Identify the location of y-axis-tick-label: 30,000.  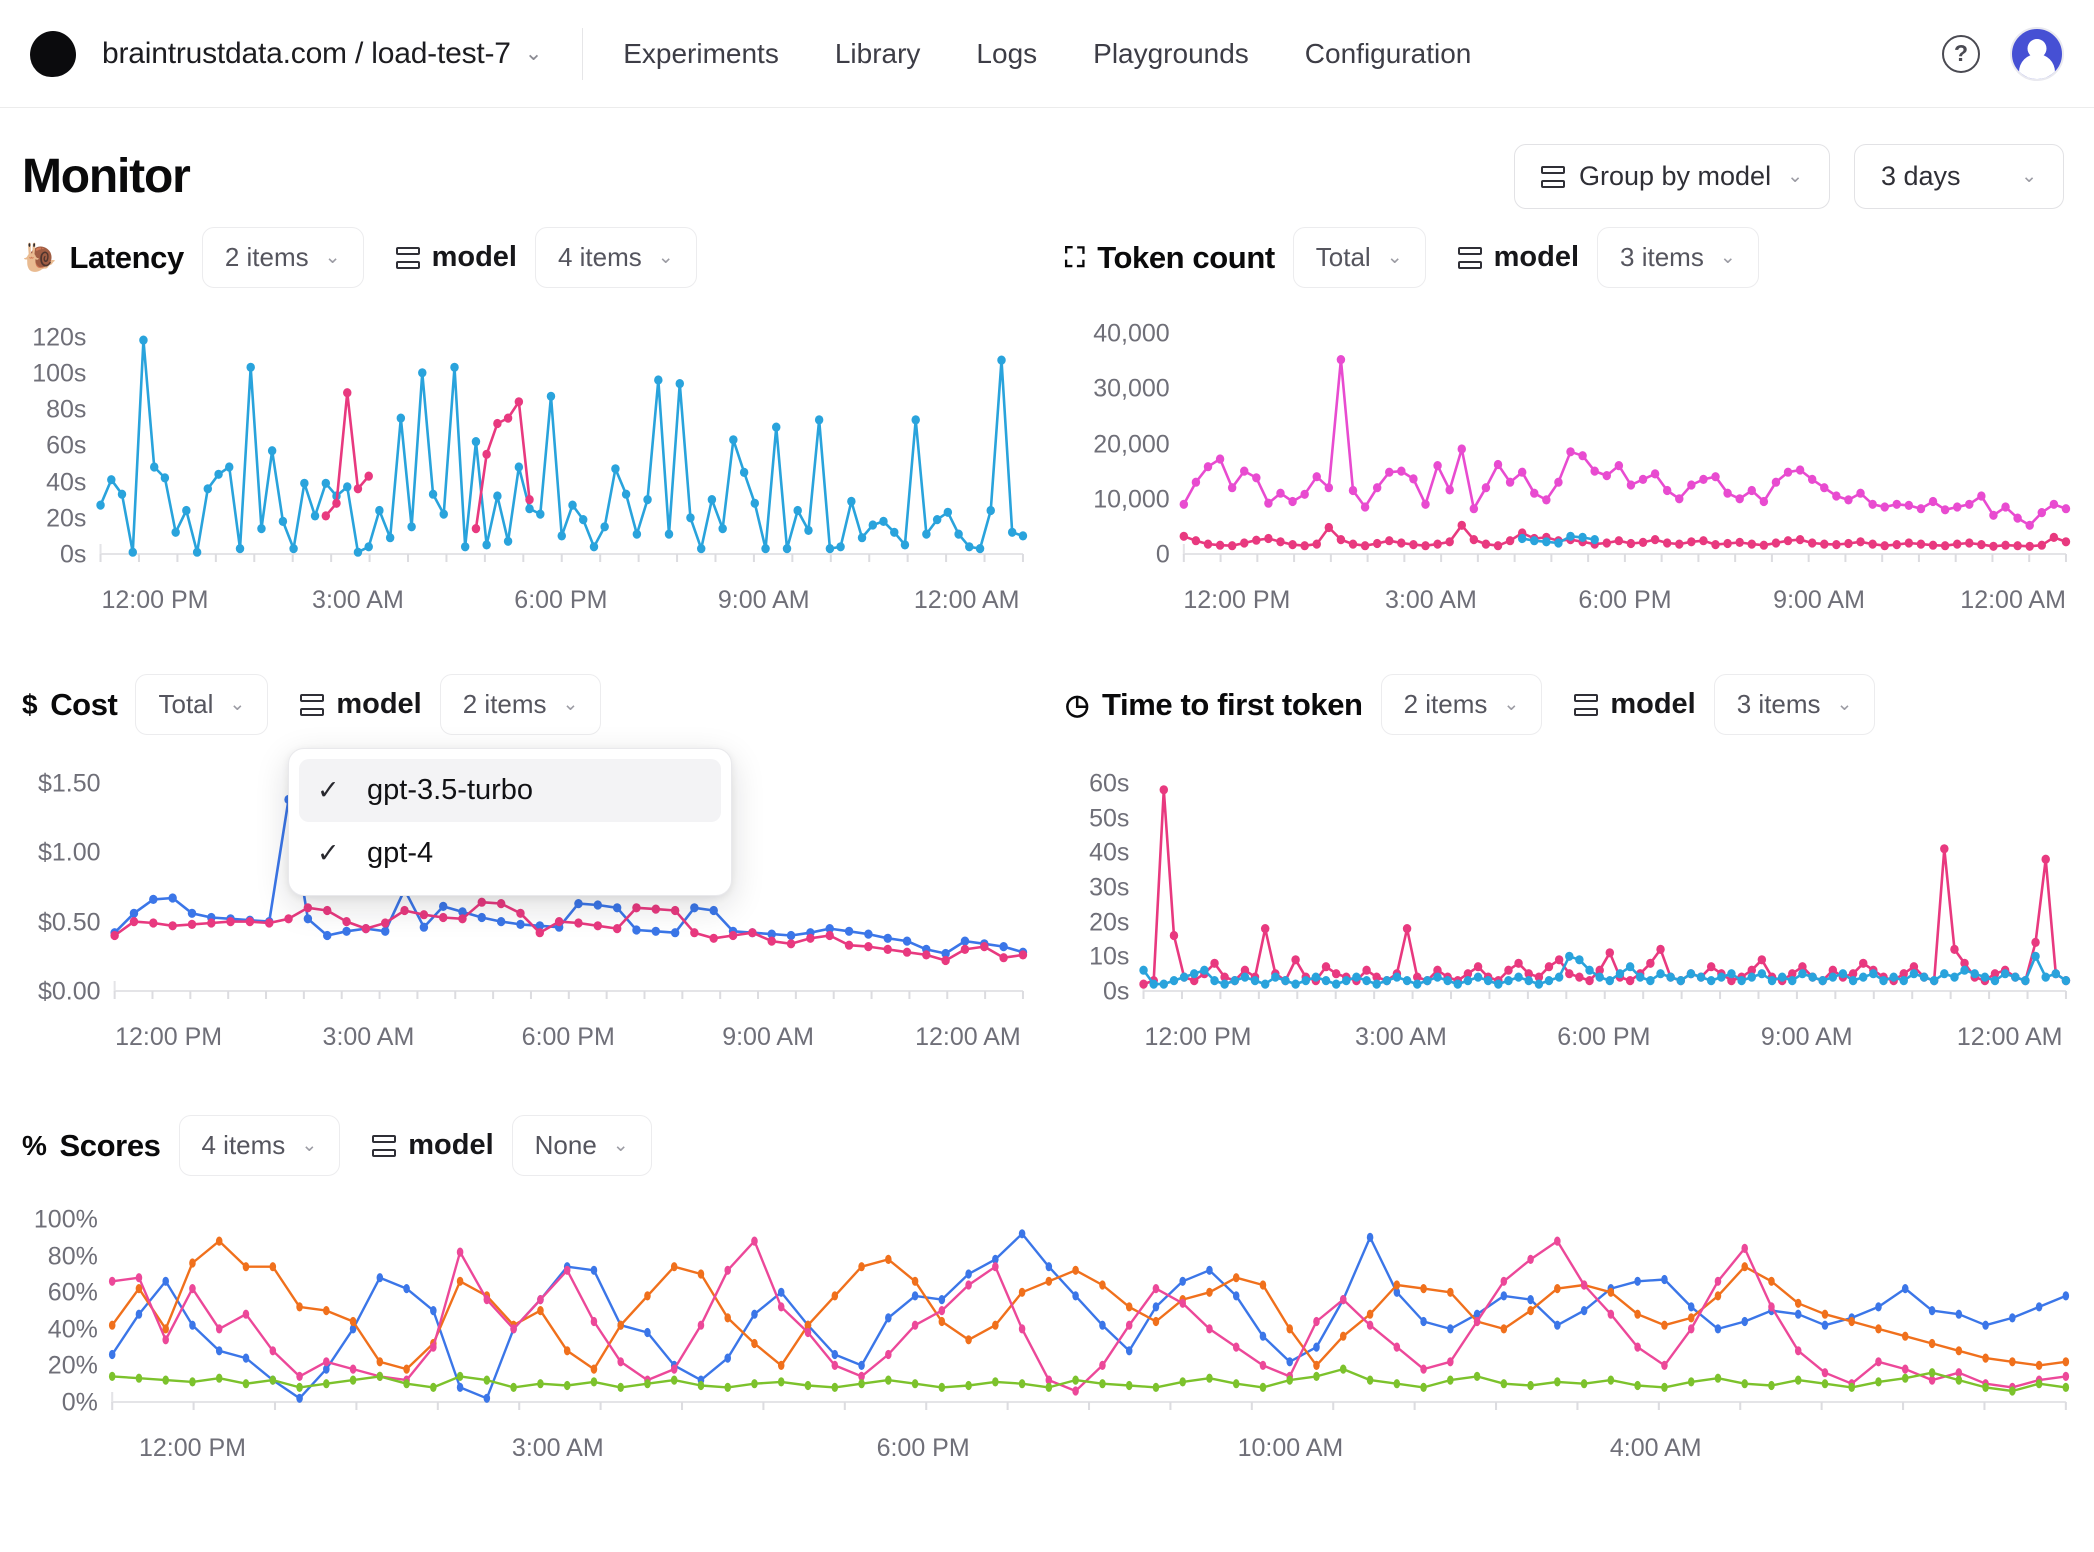
(1131, 388).